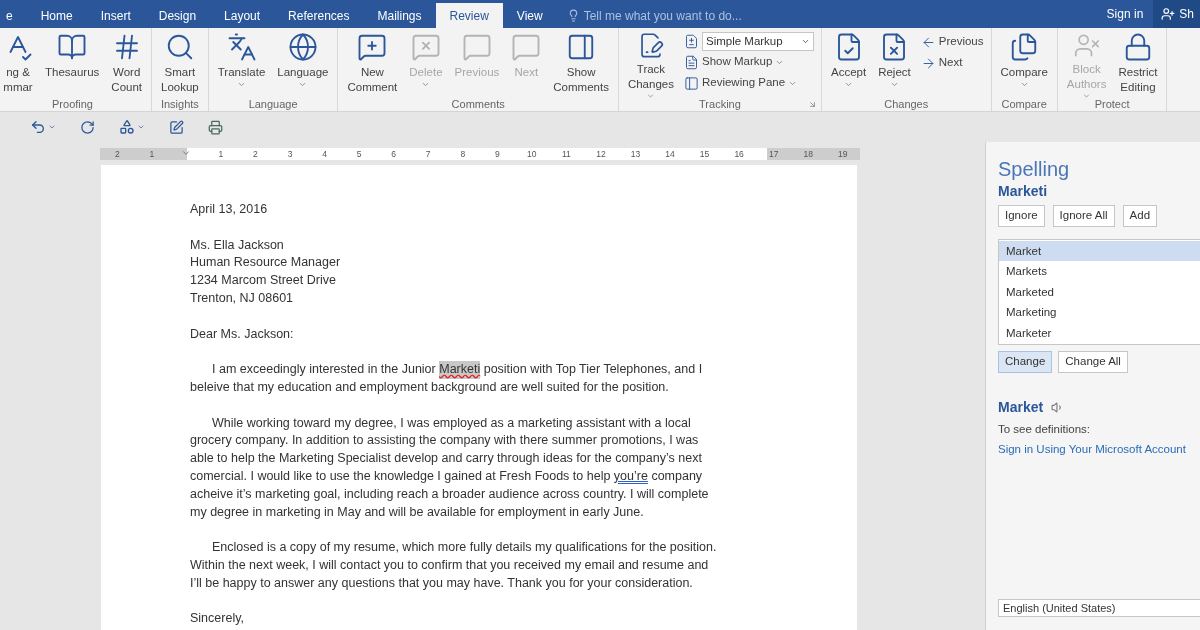  What do you see at coordinates (401, 476) in the screenshot?
I see `letter-text: comercial. I would like to use the knowledge I gained at Fresh Foods to help` at bounding box center [401, 476].